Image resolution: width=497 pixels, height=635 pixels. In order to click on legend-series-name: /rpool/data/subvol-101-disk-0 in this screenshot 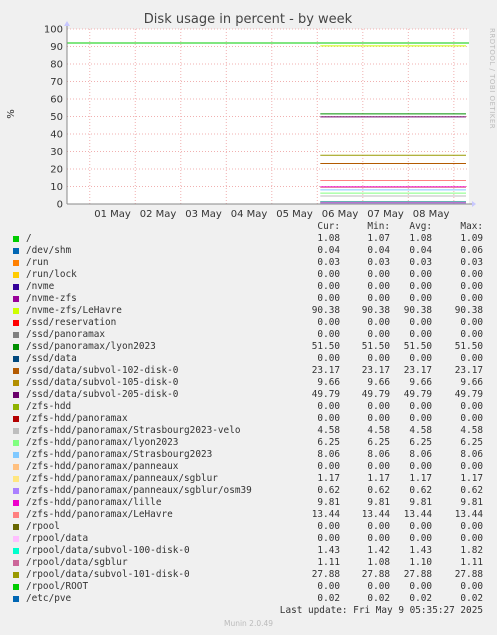, I will do `click(108, 574)`.